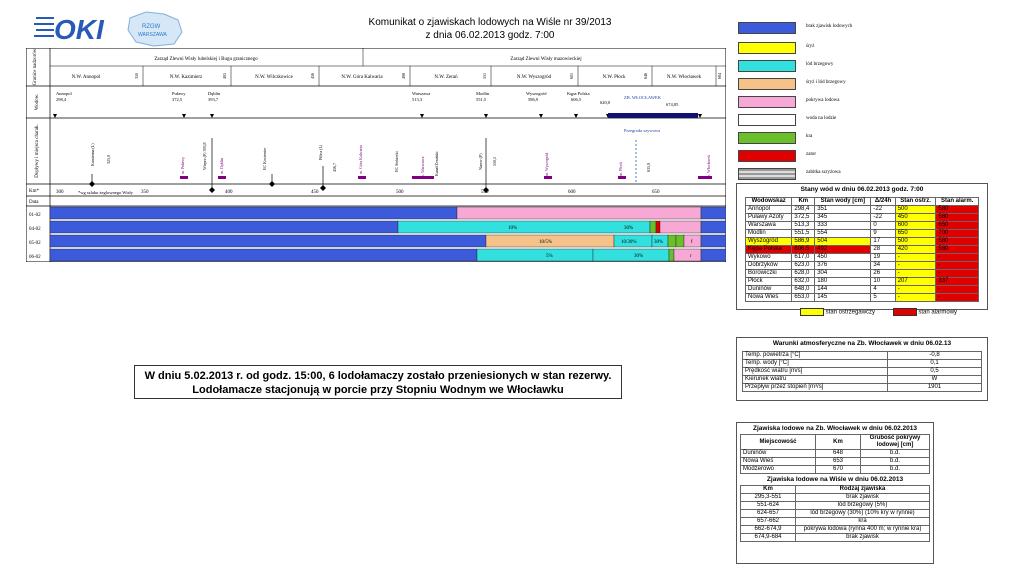 This screenshot has width=1024, height=573. What do you see at coordinates (862, 355) in the screenshot?
I see `table-row: Temp. powietrza [°C] -0,8` at bounding box center [862, 355].